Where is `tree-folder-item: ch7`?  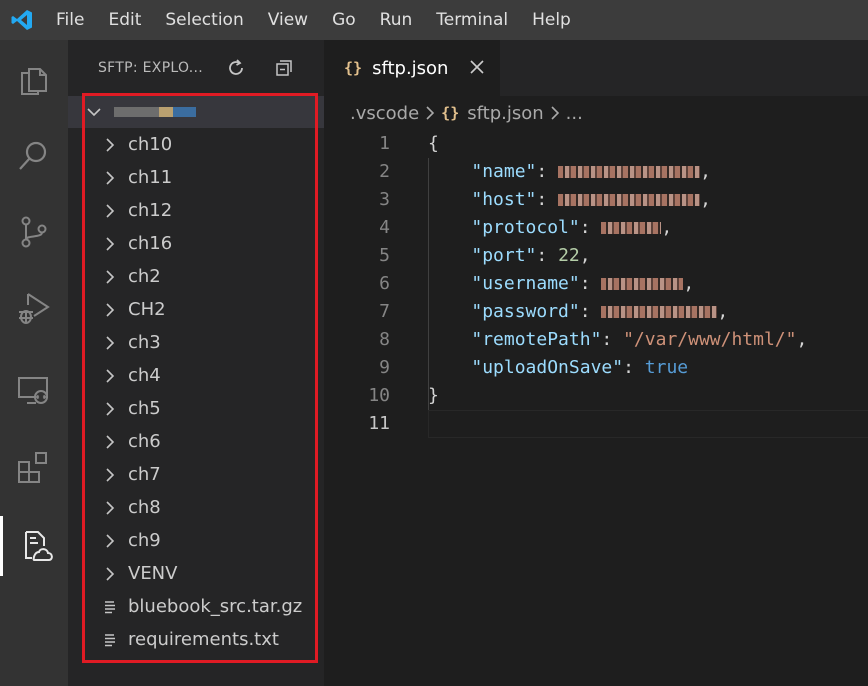 tree-folder-item: ch7 is located at coordinates (196, 474).